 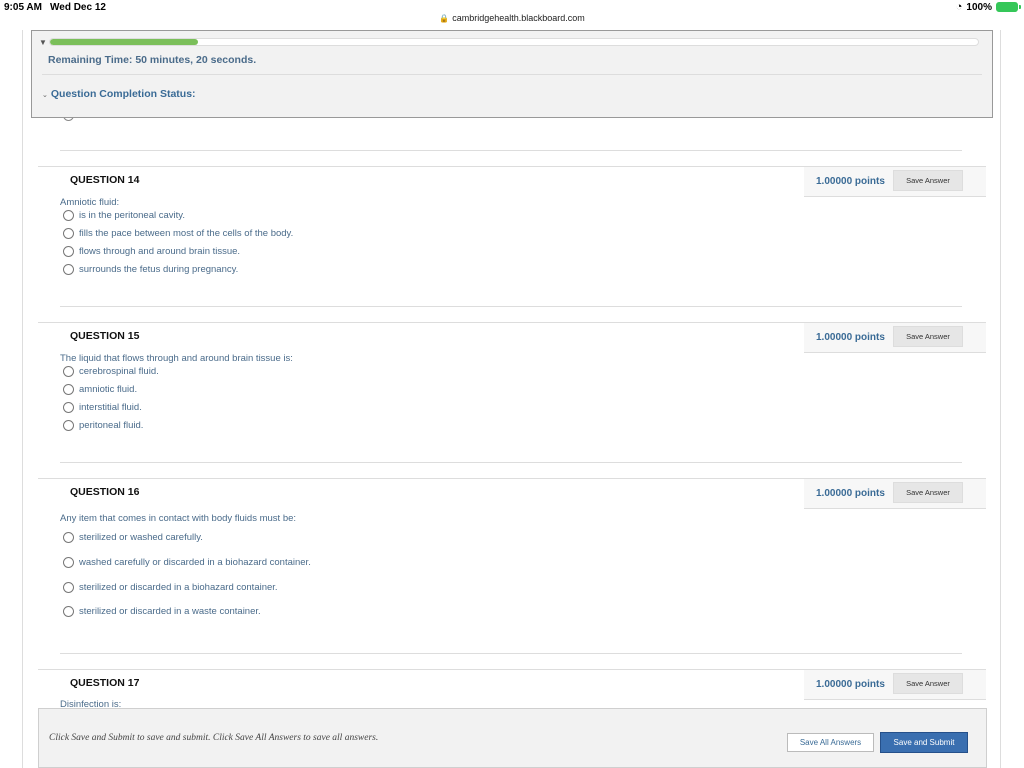 I want to click on answer-choice: sterilized or washed carefully., so click(x=133, y=537).